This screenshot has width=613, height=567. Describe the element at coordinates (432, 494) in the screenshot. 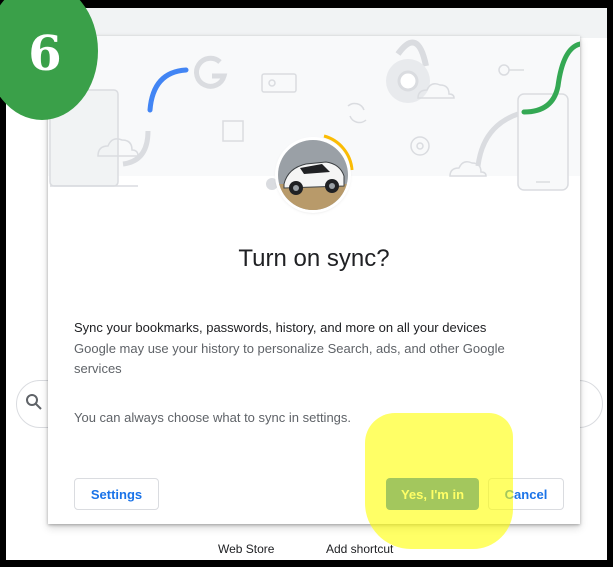

I see `confirm-sync-button: Yes, I'm in` at that location.